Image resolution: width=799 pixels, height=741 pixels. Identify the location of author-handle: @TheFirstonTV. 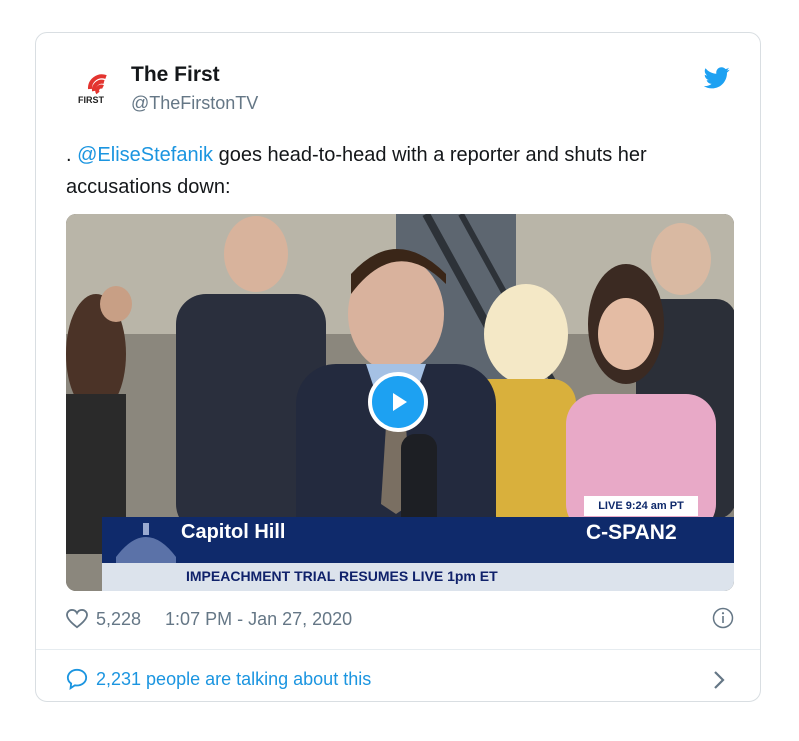
(194, 103).